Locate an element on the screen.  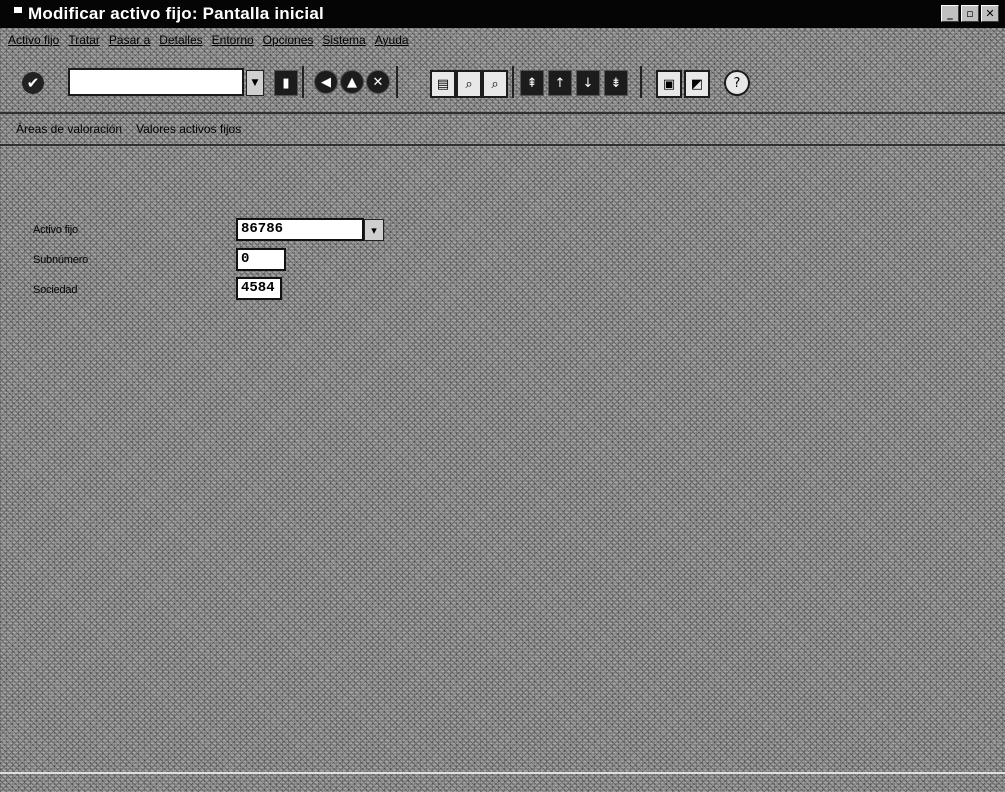
close-button: ✕ is located at coordinates (990, 13).